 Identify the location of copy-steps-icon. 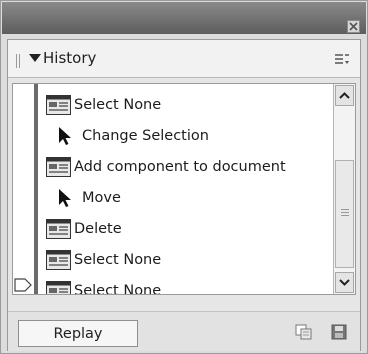
(304, 332).